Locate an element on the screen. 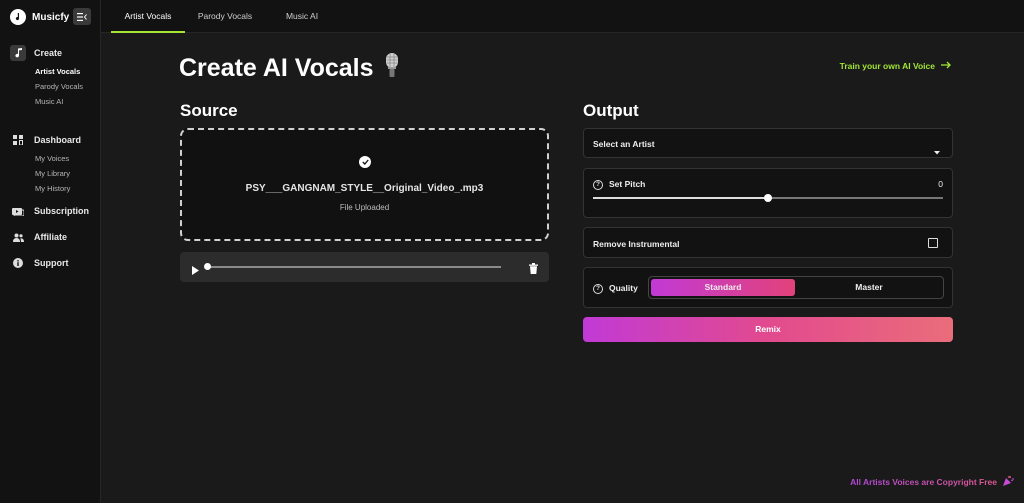 The width and height of the screenshot is (1024, 503). nav-group-affiliate: Affiliate is located at coordinates (38, 237).